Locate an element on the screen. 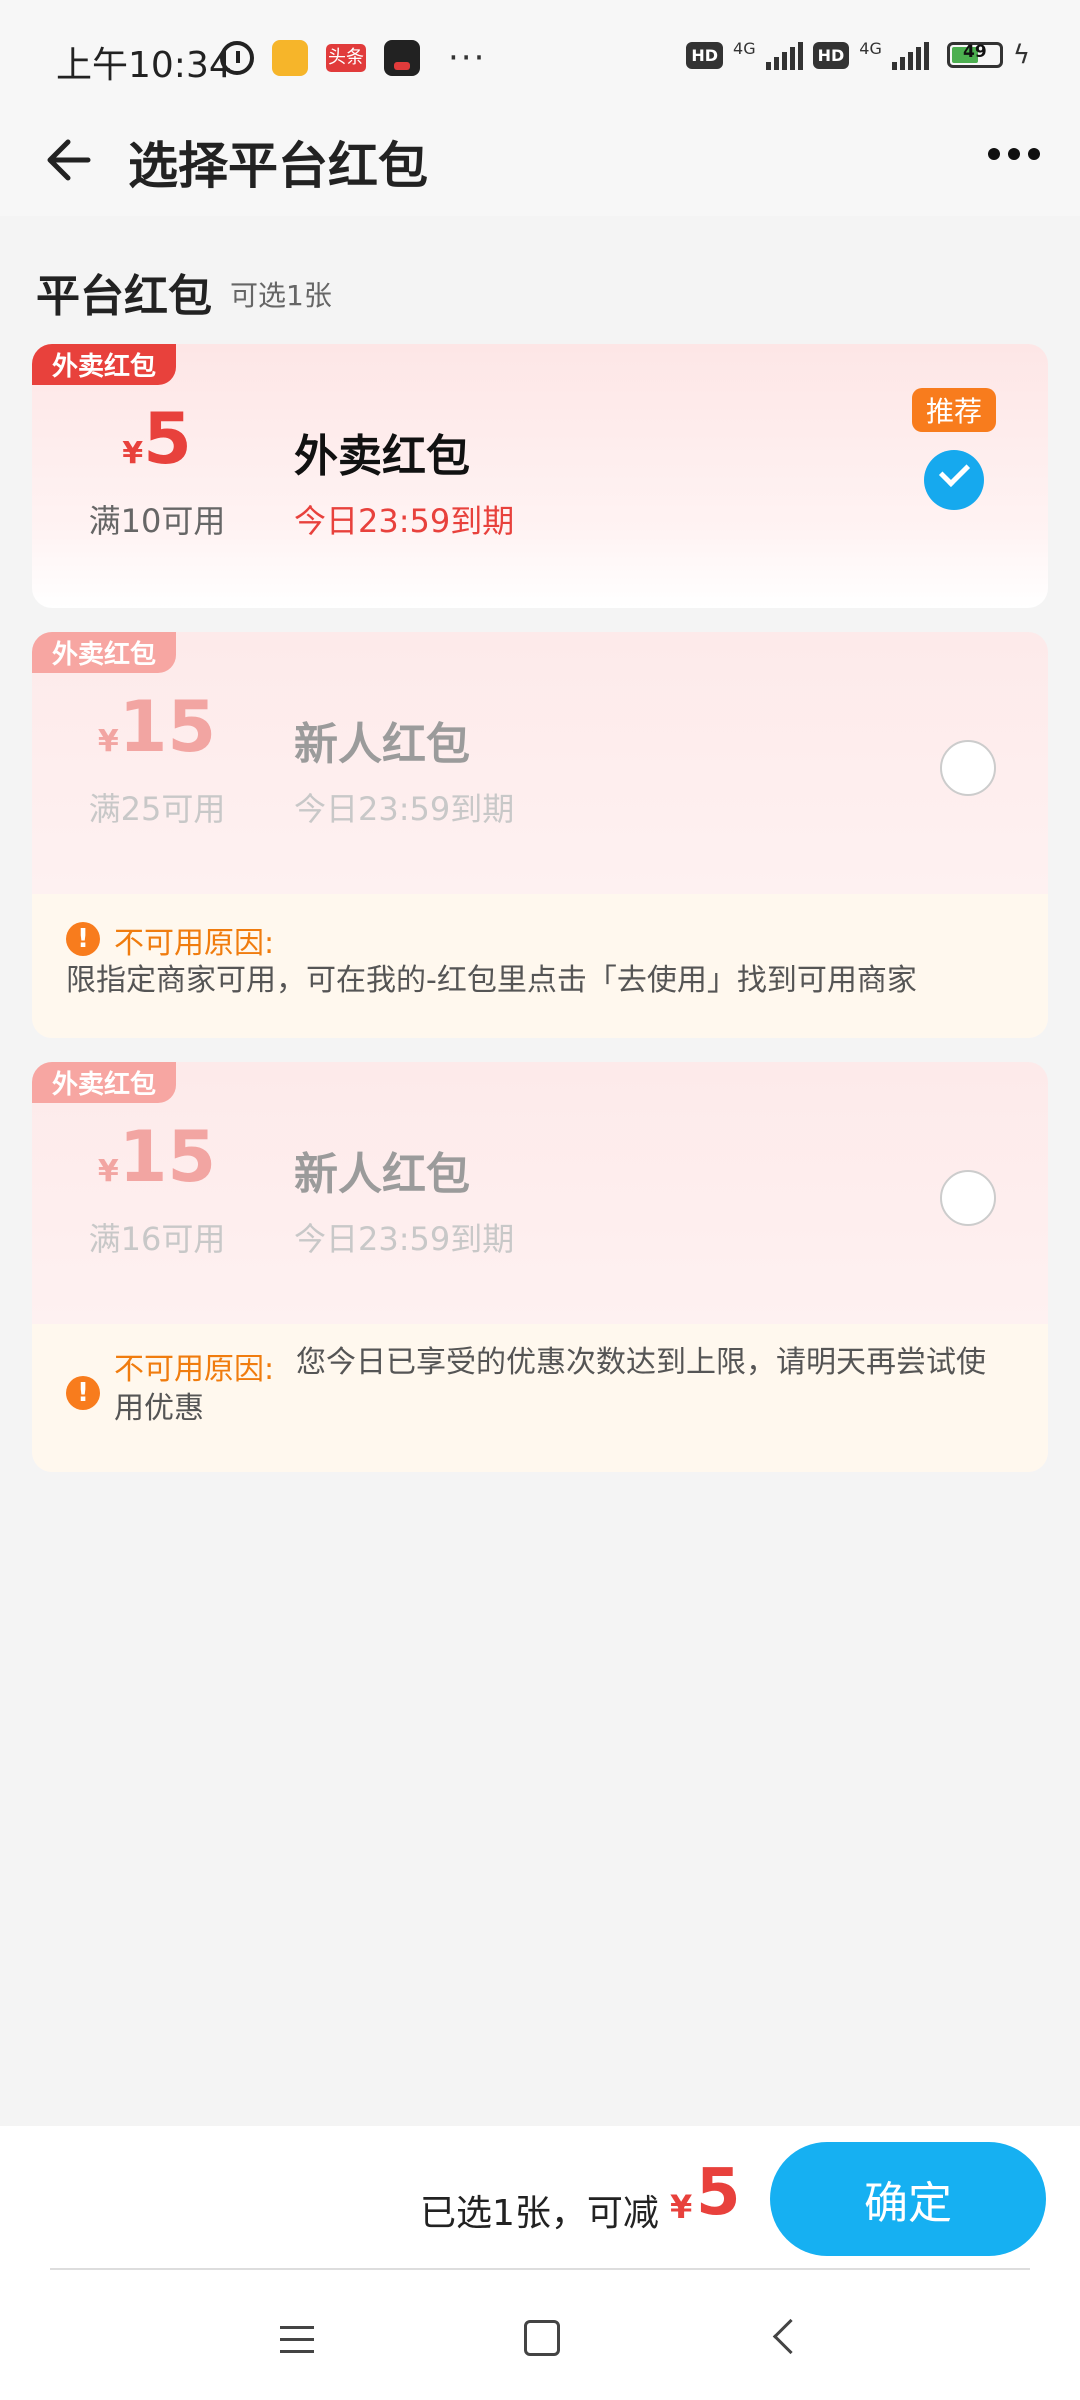 The height and width of the screenshot is (2400, 1080). menu-icon is located at coordinates (297, 2344).